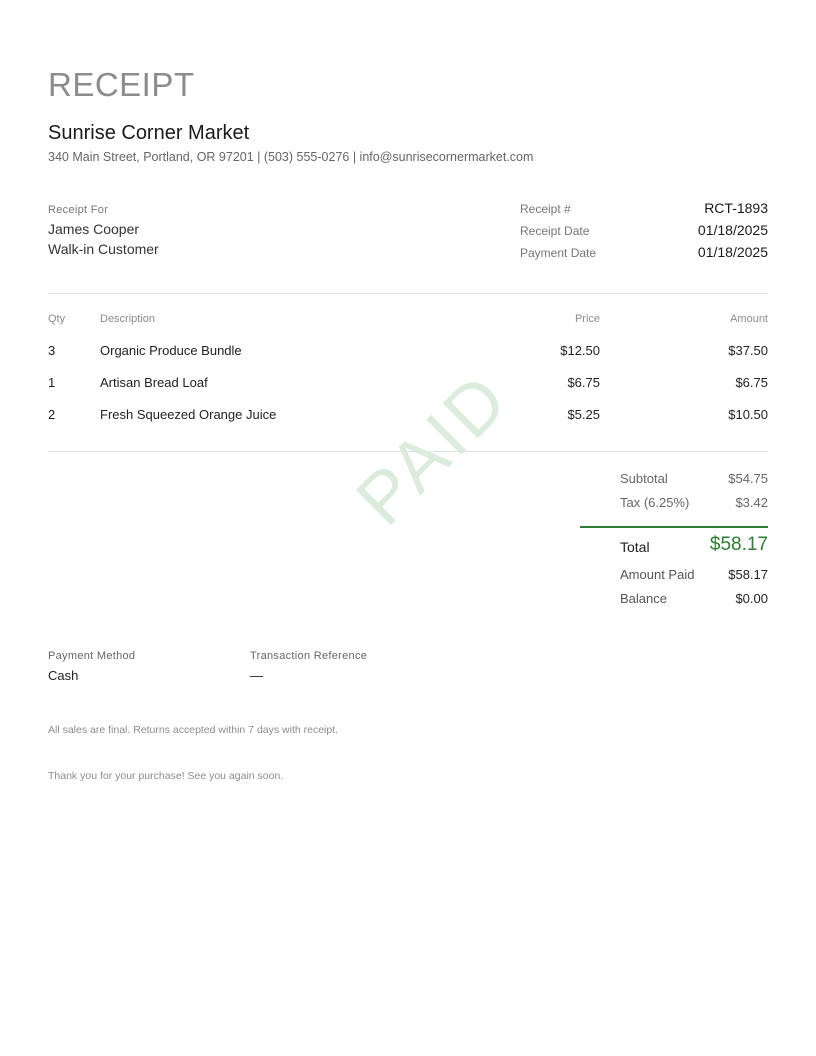 This screenshot has height=1056, width=816. I want to click on header-amount: Amount, so click(749, 319).